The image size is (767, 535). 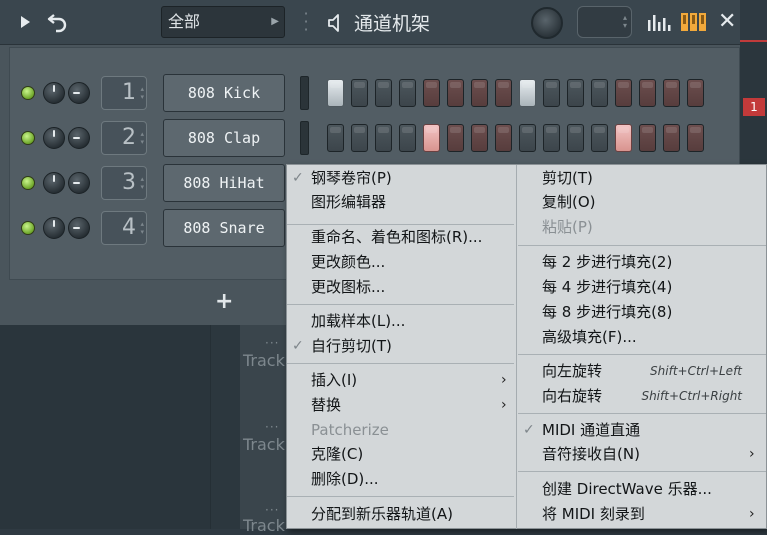 I want to click on menu-item: 将 MIDI 刻录到, so click(x=593, y=514).